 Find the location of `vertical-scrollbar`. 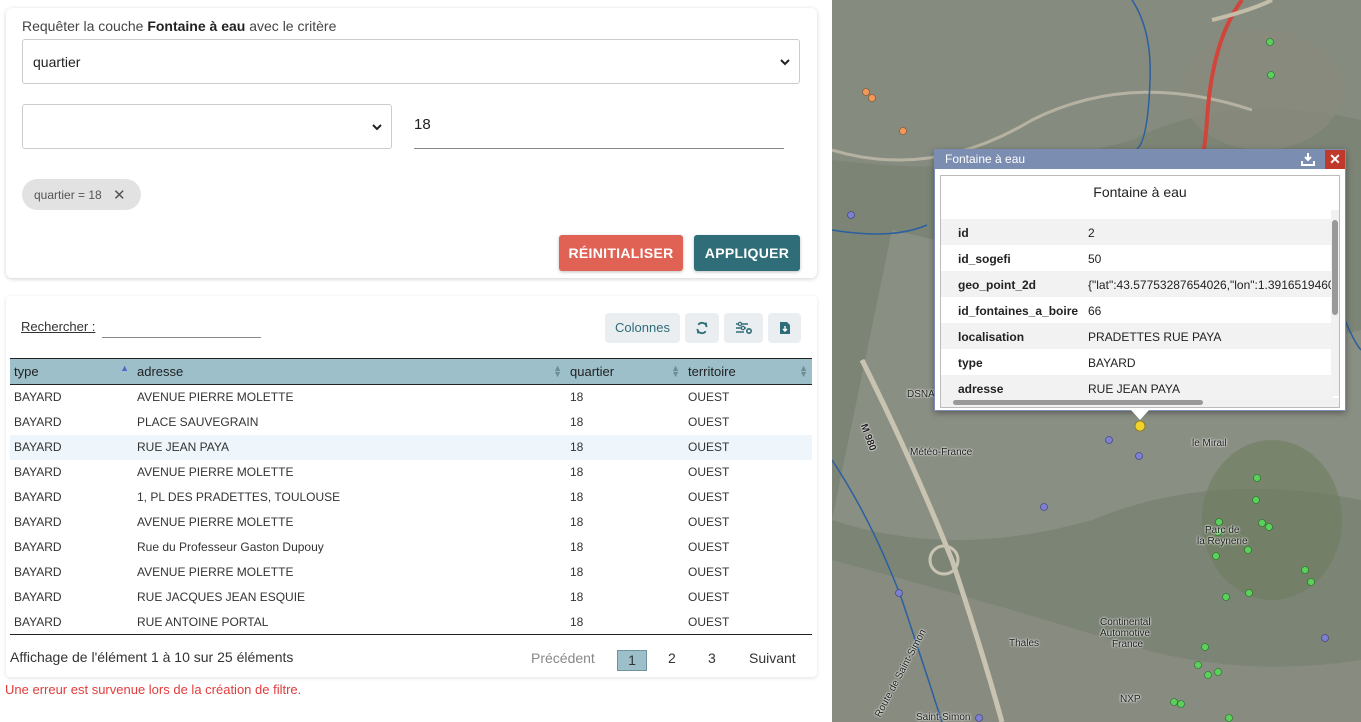

vertical-scrollbar is located at coordinates (1335, 303).